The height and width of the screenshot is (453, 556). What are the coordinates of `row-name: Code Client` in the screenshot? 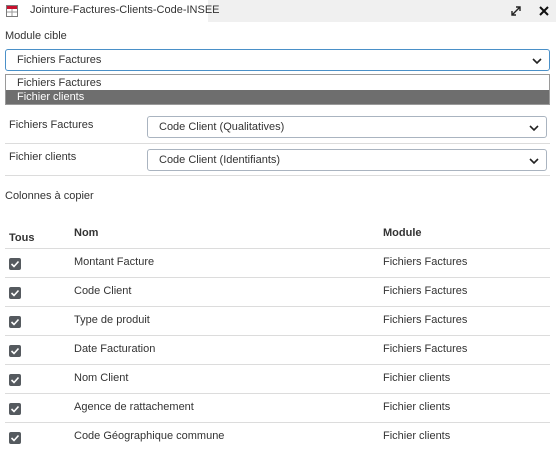 It's located at (103, 291).